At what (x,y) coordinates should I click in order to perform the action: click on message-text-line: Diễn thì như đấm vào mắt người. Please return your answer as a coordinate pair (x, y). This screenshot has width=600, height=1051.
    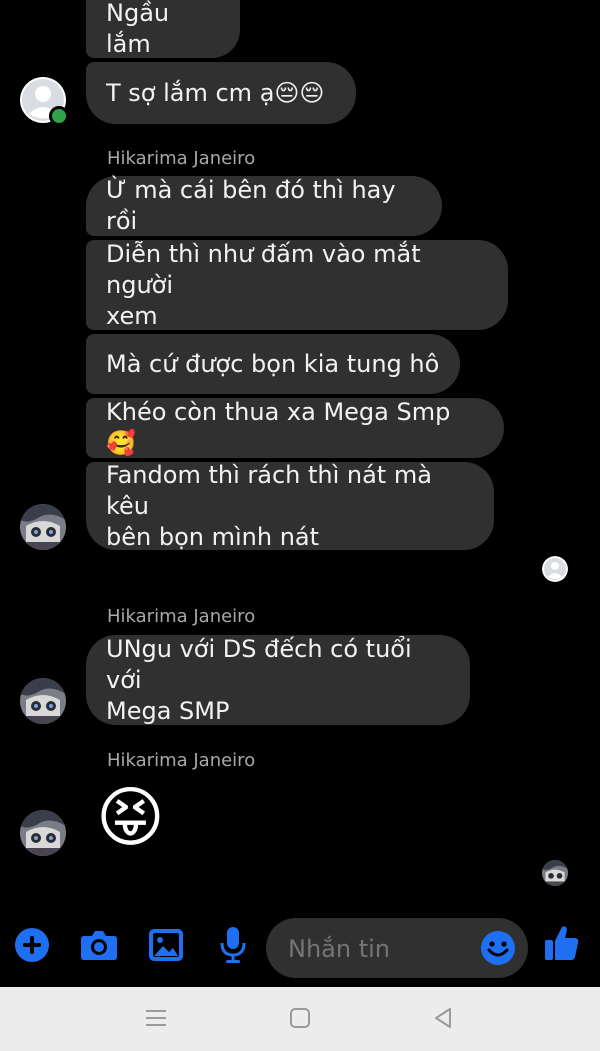
    Looking at the image, I should click on (263, 269).